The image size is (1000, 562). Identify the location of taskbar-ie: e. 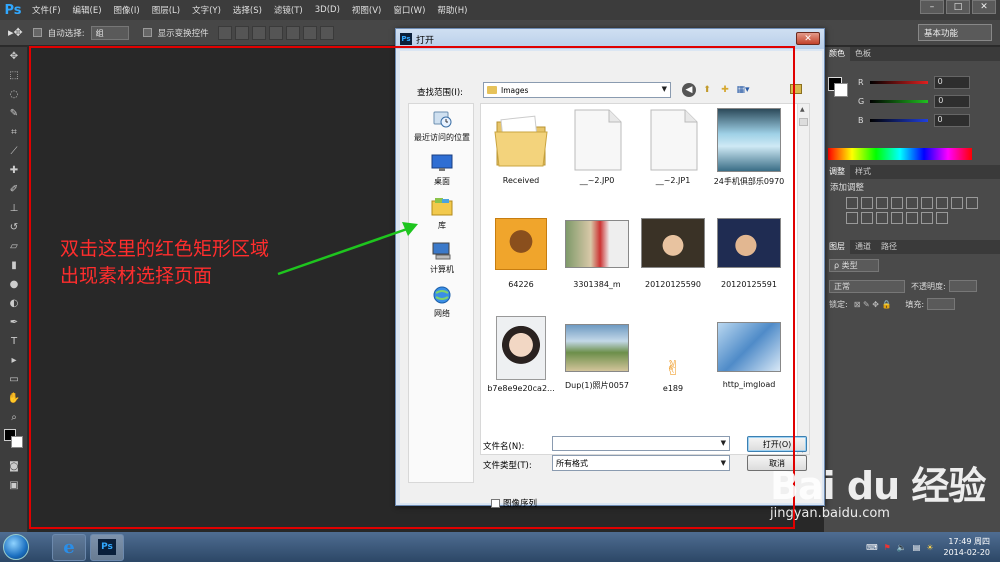
(69, 547).